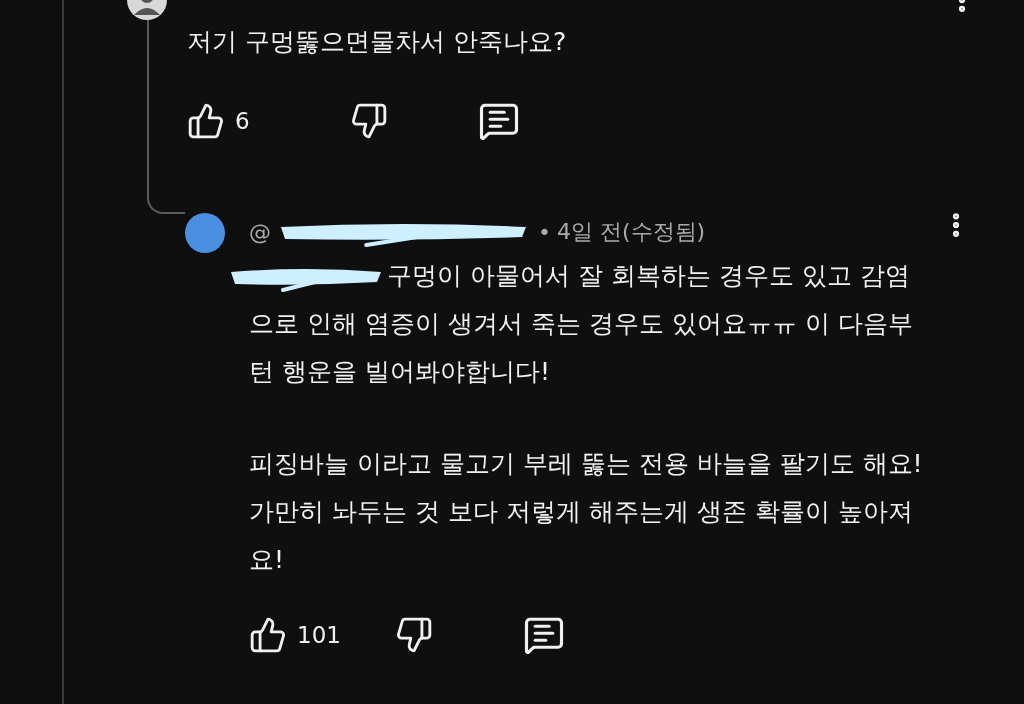 Image resolution: width=1024 pixels, height=704 pixels. Describe the element at coordinates (377, 42) in the screenshot. I see `comment-text: 저기 구멍뚫으면물차서 안죽나요?` at that location.